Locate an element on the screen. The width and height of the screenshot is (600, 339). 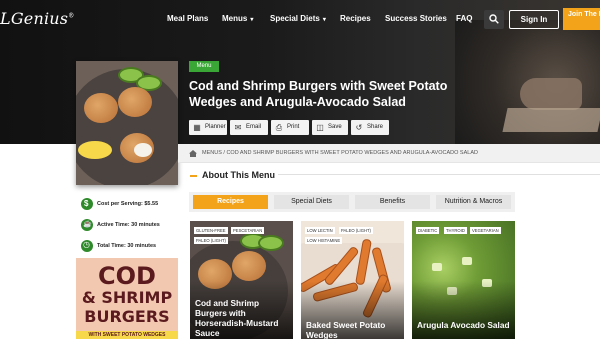
tab-special-diets: Special Diets is located at coordinates (311, 202).